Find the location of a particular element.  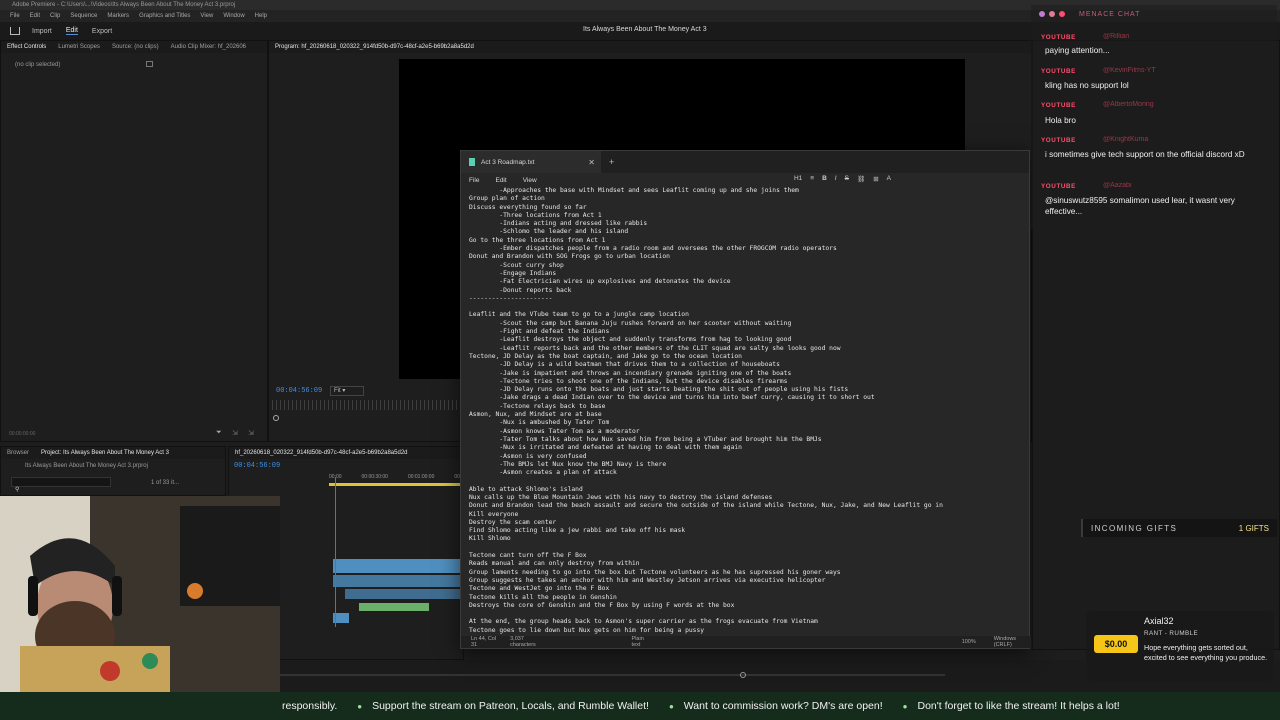

tab-source: Source: (no clips) is located at coordinates (135, 47).